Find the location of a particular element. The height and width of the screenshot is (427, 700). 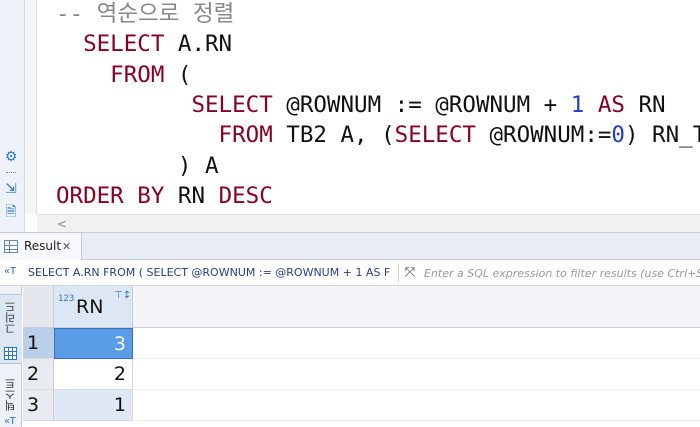

sql-keyword: DESC is located at coordinates (245, 195).